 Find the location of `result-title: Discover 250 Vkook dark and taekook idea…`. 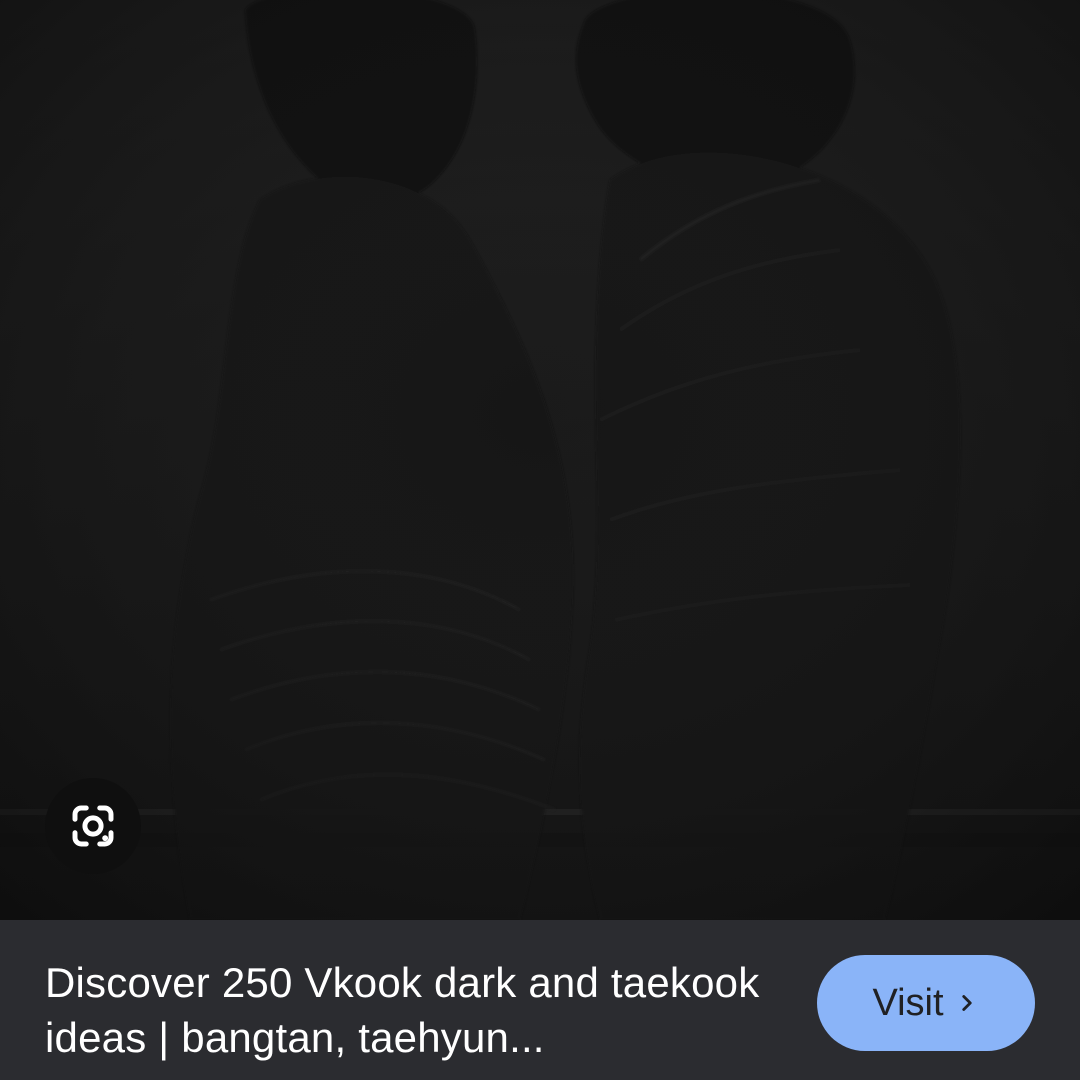

result-title: Discover 250 Vkook dark and taekook idea… is located at coordinates (415, 1010).